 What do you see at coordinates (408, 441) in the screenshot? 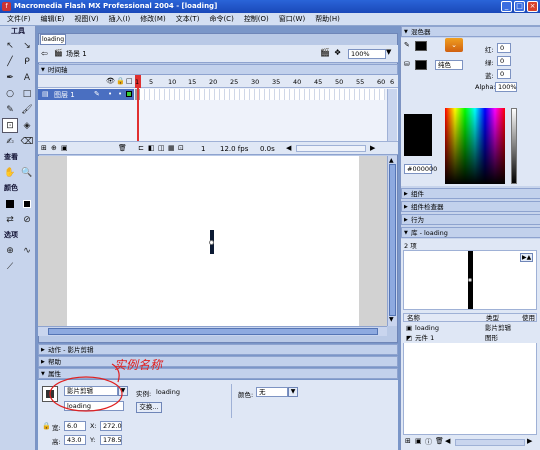
I see `new-symbol-icon: ⊞` at bounding box center [408, 441].